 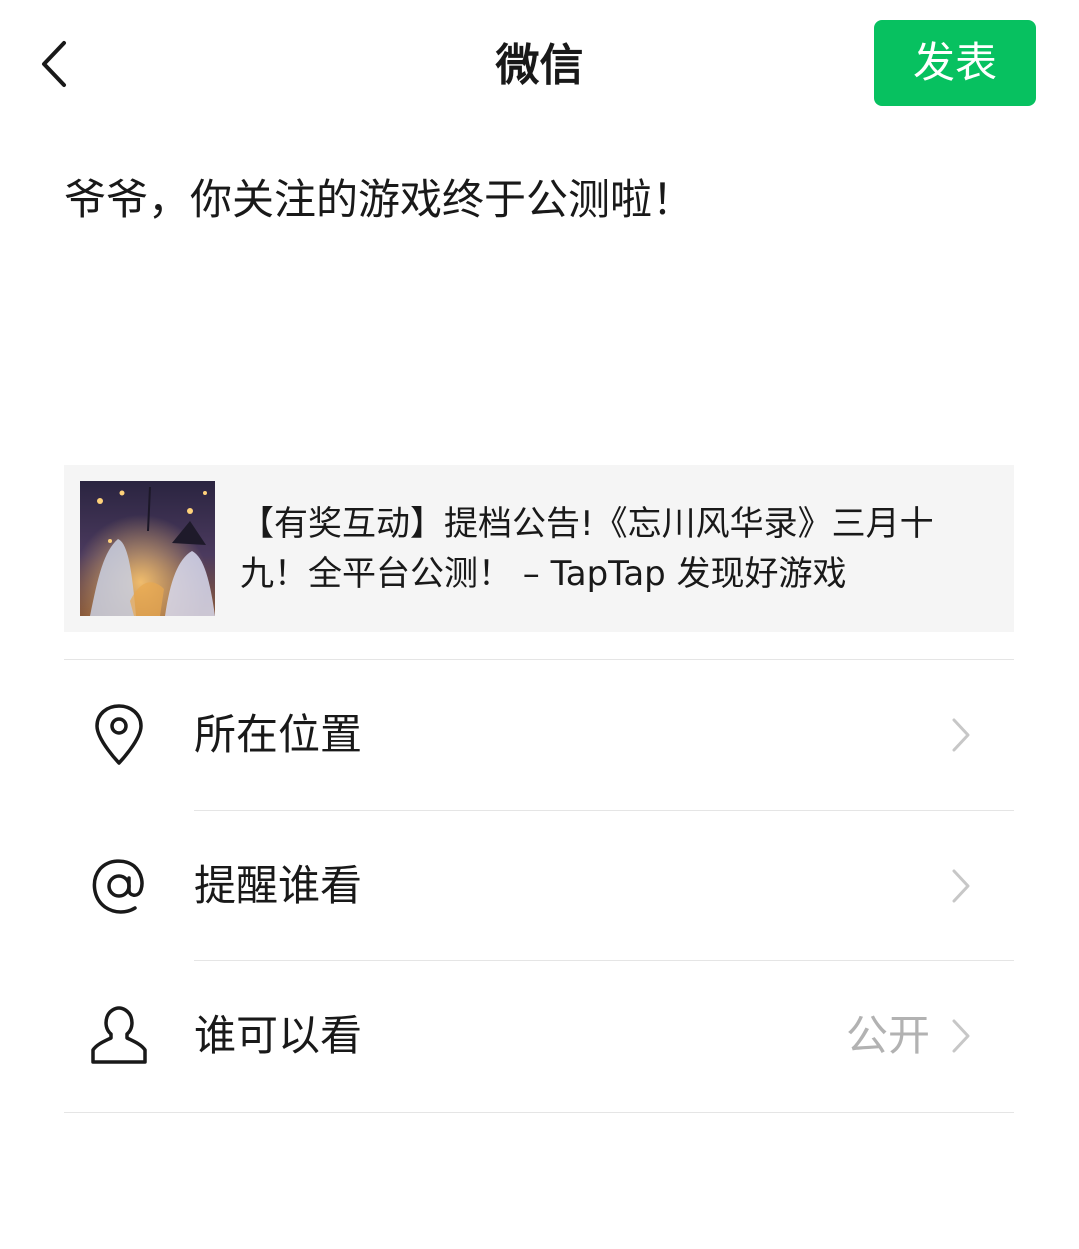 I want to click on visibility-value: 公开, so click(x=887, y=1035).